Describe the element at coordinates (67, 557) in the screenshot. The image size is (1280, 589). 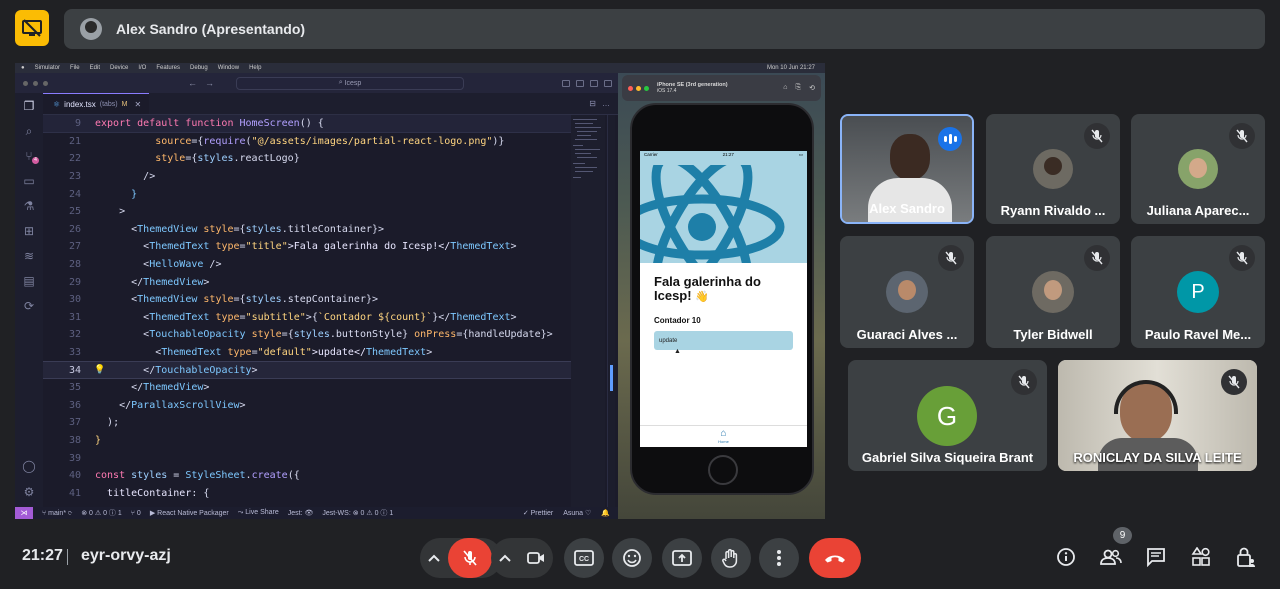
I see `divider` at that location.